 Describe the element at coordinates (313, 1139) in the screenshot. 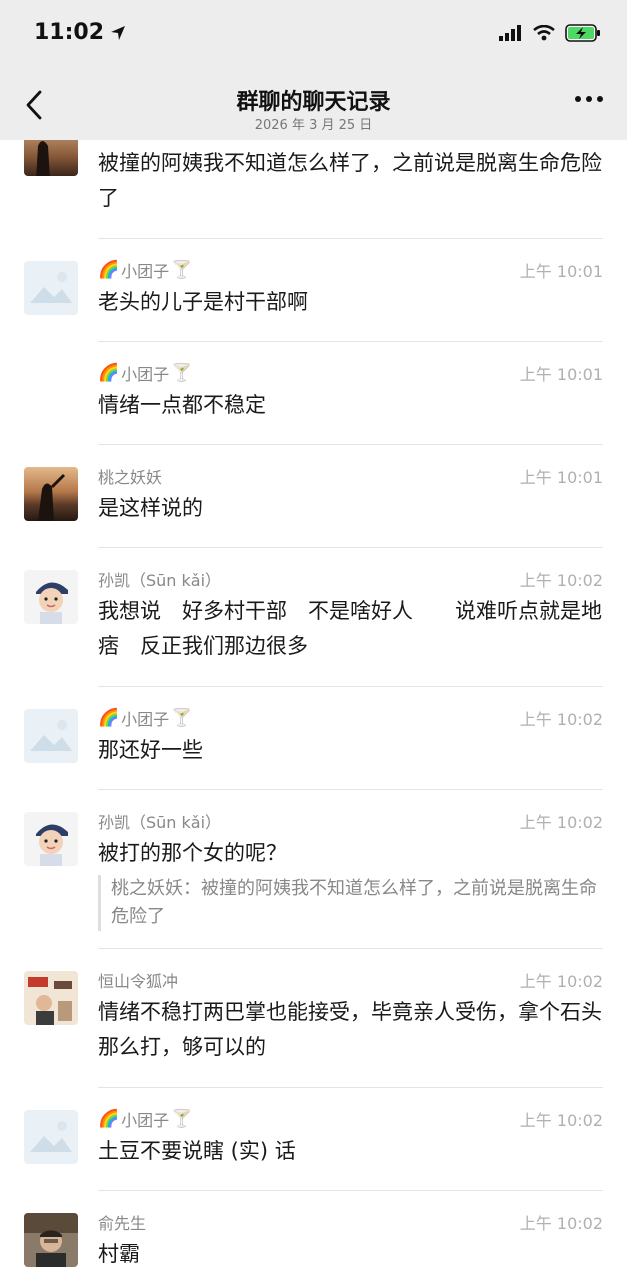

I see `list-item: 🌈 小团子 🍸 上午 10:02 土豆不要说瞎 (实) 话` at that location.